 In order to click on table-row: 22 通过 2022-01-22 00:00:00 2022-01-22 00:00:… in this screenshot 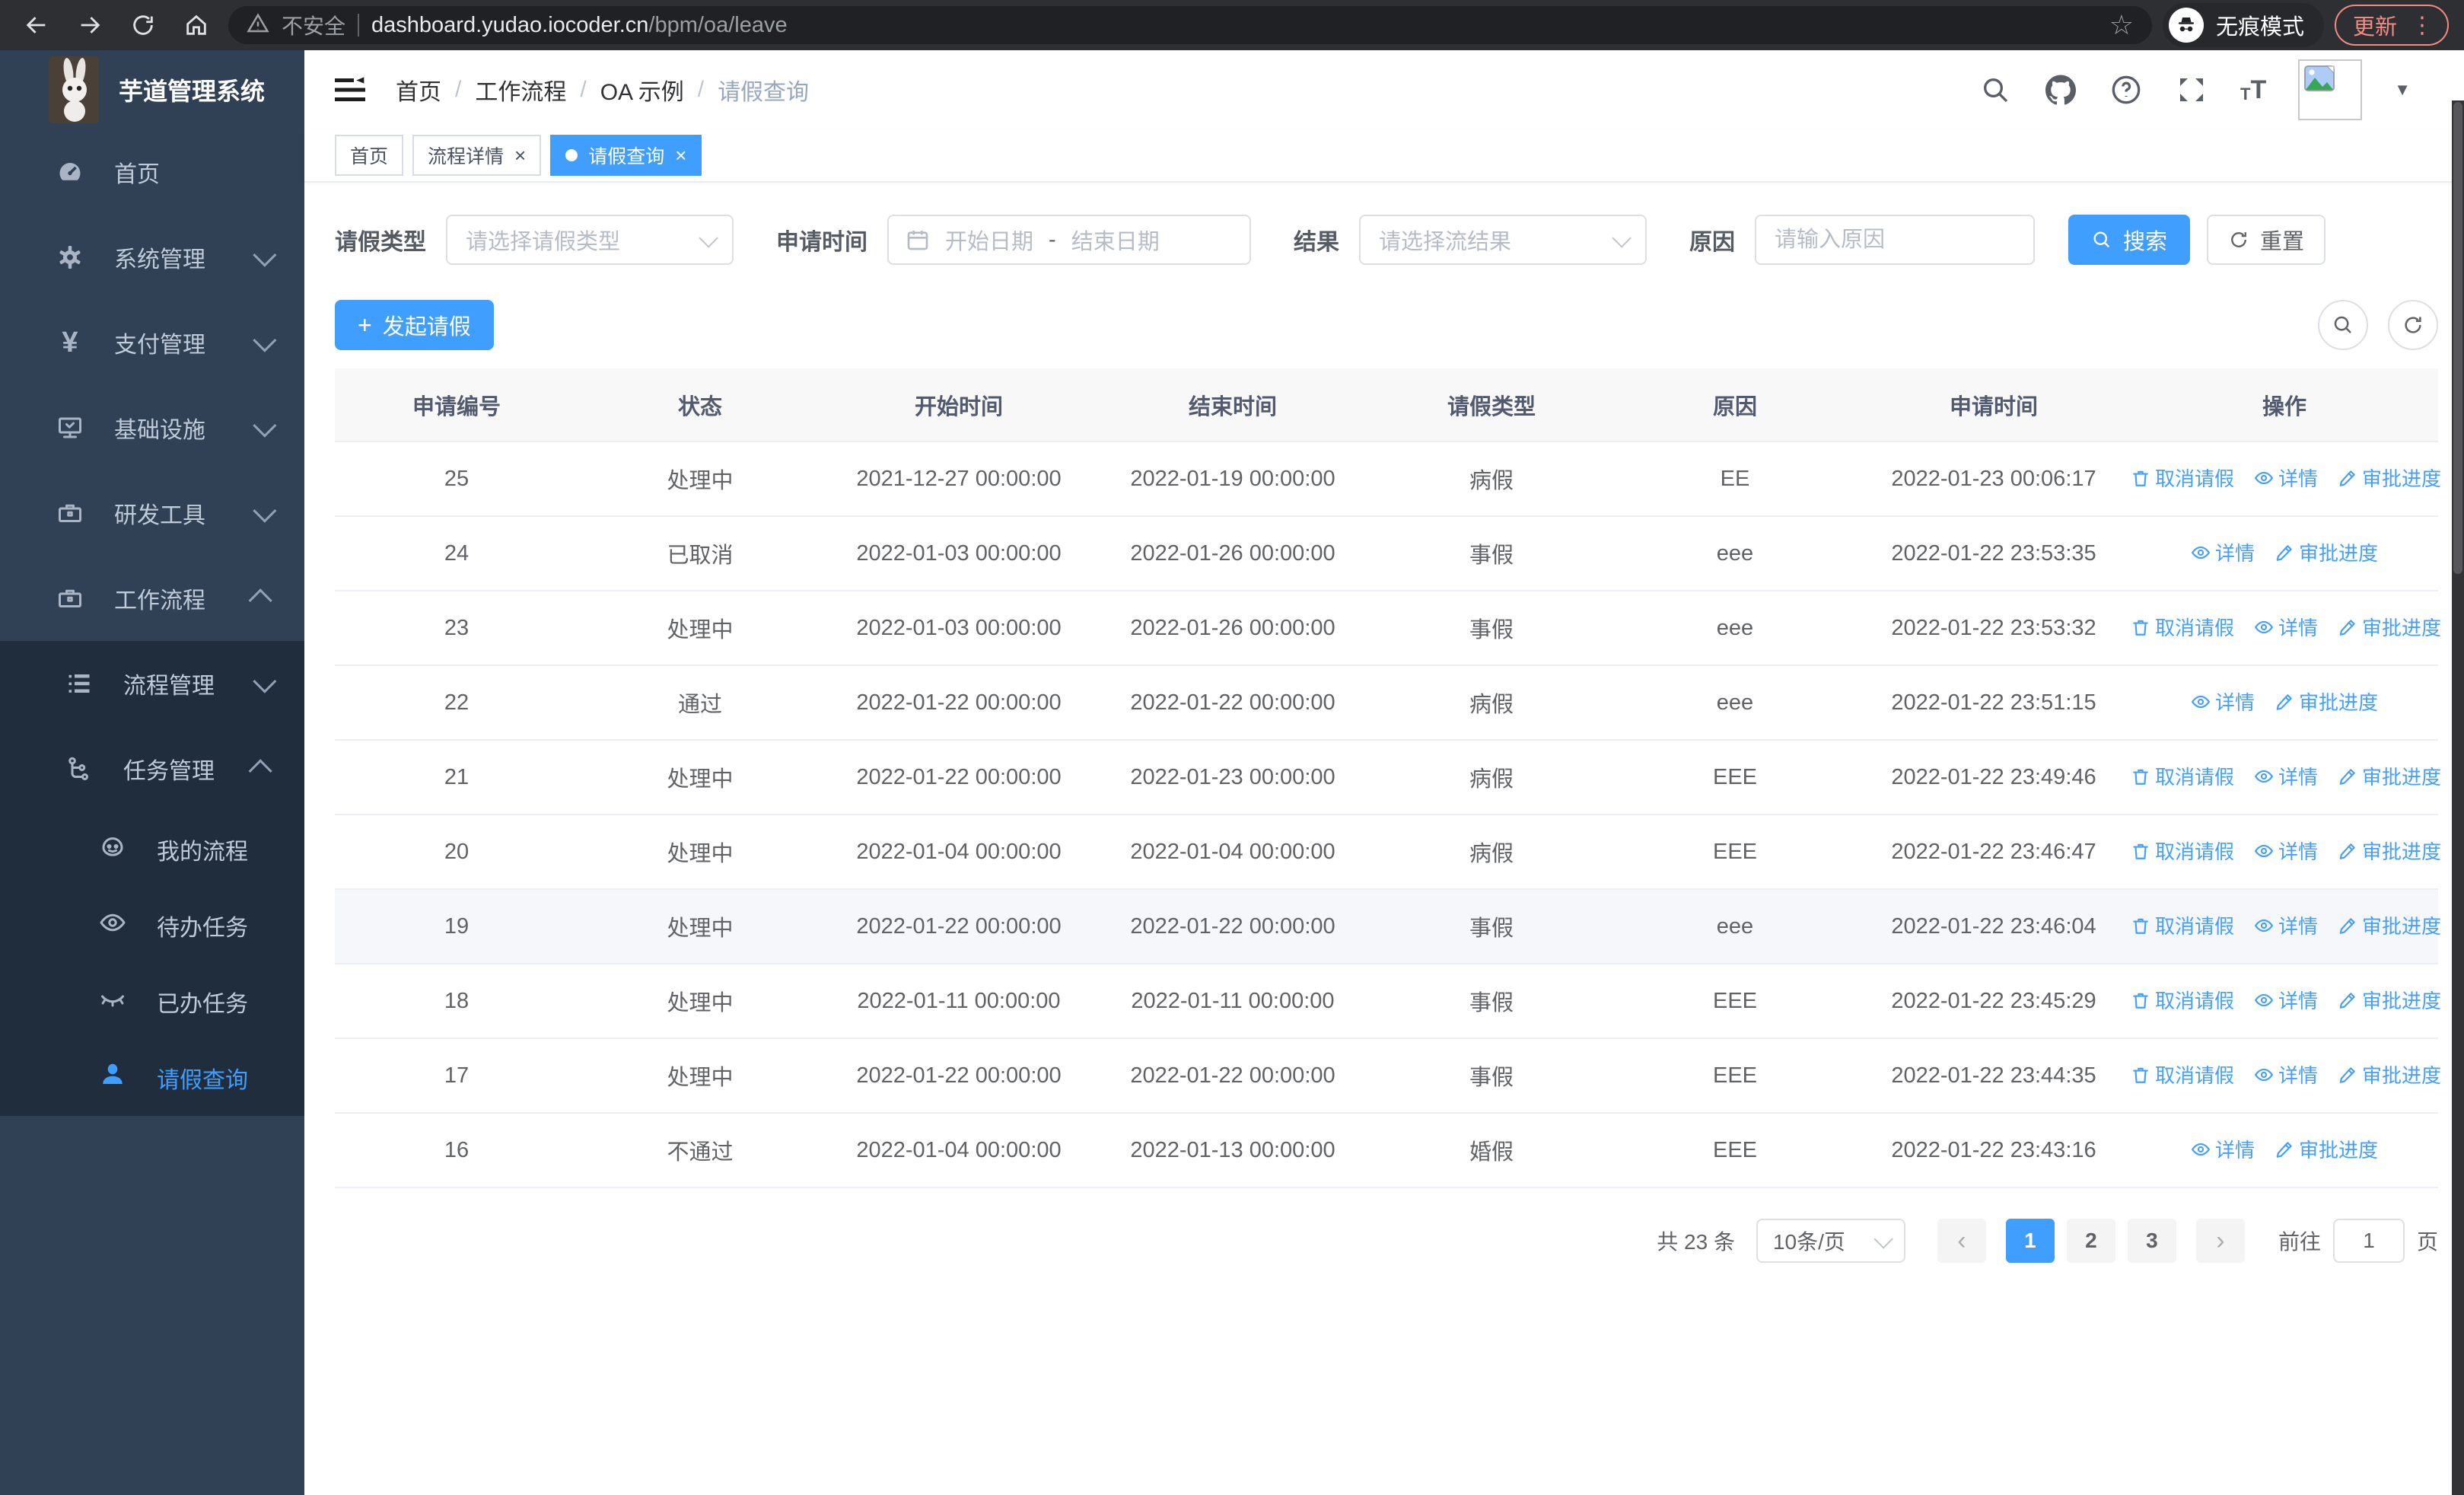, I will do `click(1386, 703)`.